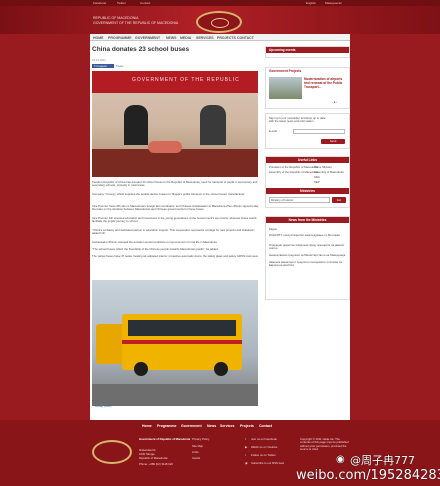 This screenshot has width=440, height=486. I want to click on government-emblem-icon, so click(219, 22).